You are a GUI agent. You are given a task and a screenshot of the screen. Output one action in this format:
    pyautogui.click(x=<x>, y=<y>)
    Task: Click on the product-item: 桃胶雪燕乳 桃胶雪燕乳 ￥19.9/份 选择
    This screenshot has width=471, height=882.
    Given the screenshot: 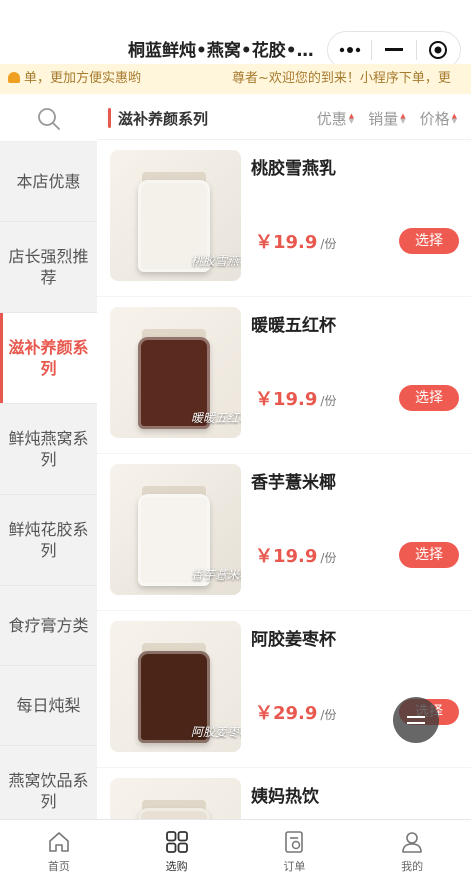 What is the action you would take?
    pyautogui.click(x=284, y=218)
    